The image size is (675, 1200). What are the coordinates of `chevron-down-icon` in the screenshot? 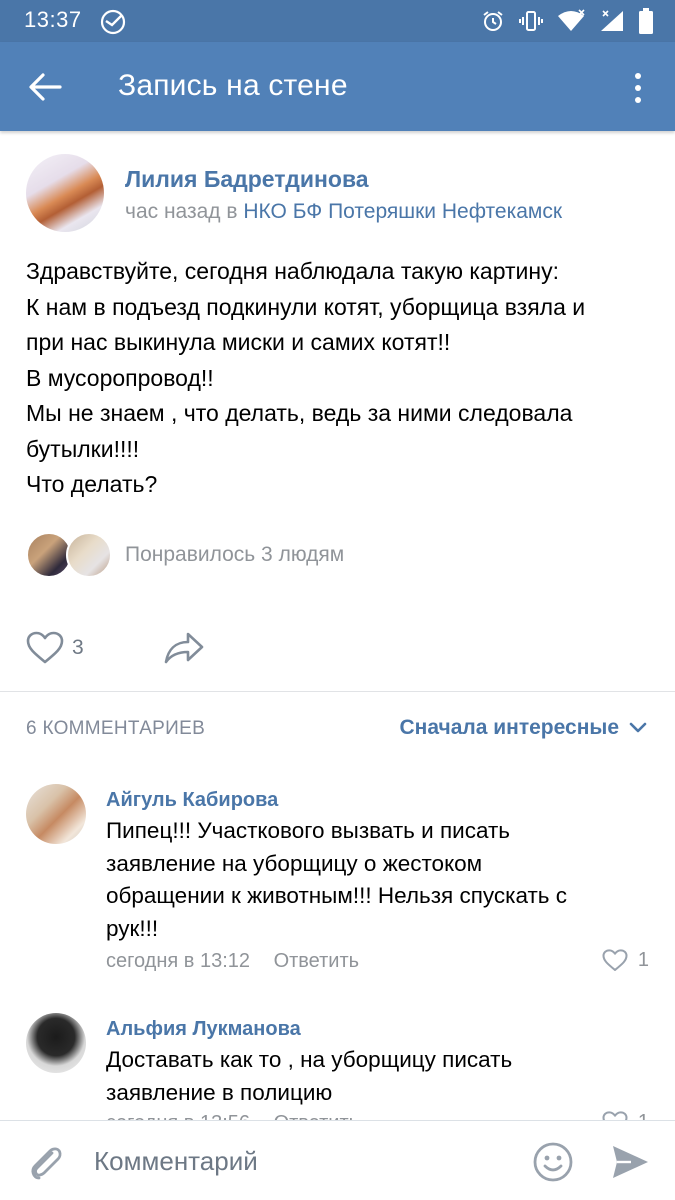 It's located at (638, 727).